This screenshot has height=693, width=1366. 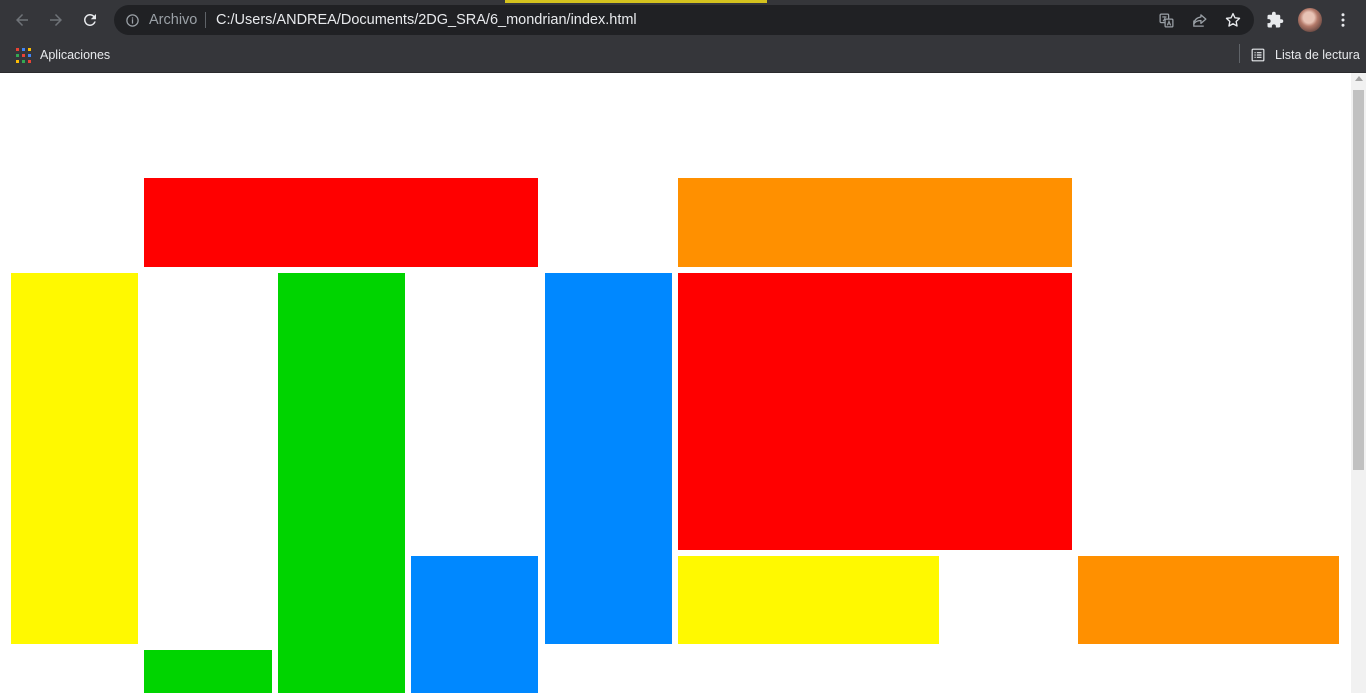 What do you see at coordinates (1166, 20) in the screenshot?
I see `translate-icon` at bounding box center [1166, 20].